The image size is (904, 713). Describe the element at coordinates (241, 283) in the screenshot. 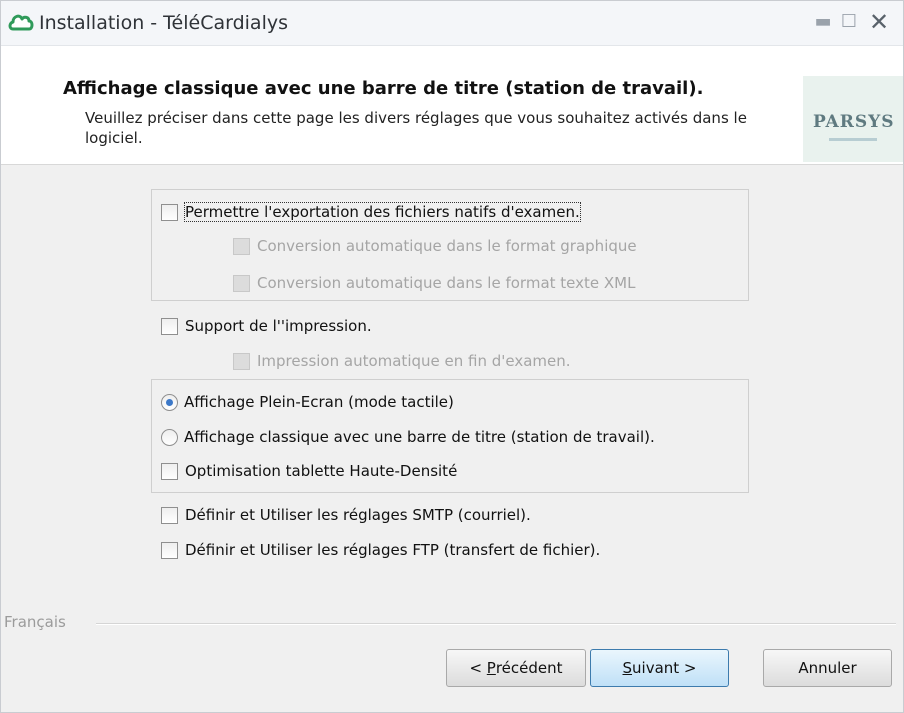

I see `convert-xml-checkbox` at that location.